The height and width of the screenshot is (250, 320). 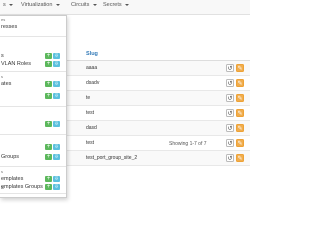 What do you see at coordinates (92, 68) in the screenshot?
I see `slug-cell: aaaa` at bounding box center [92, 68].